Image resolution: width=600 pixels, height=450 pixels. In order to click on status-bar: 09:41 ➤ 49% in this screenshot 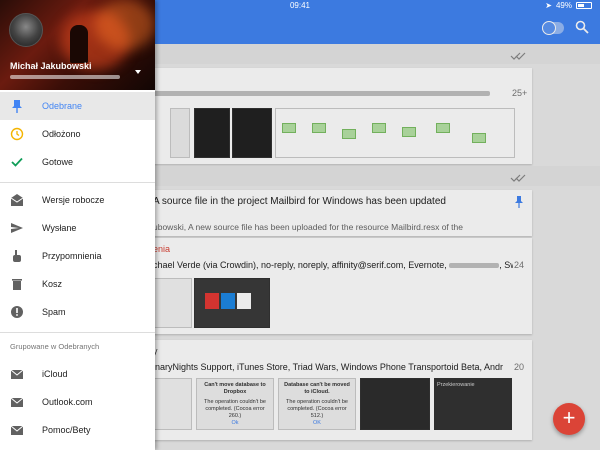, I will do `click(300, 6)`.